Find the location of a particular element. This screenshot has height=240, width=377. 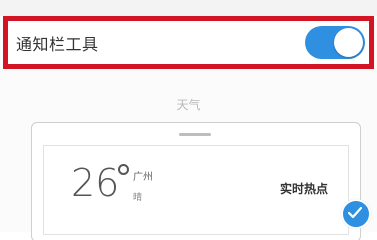

top-divider is located at coordinates (188, 8).